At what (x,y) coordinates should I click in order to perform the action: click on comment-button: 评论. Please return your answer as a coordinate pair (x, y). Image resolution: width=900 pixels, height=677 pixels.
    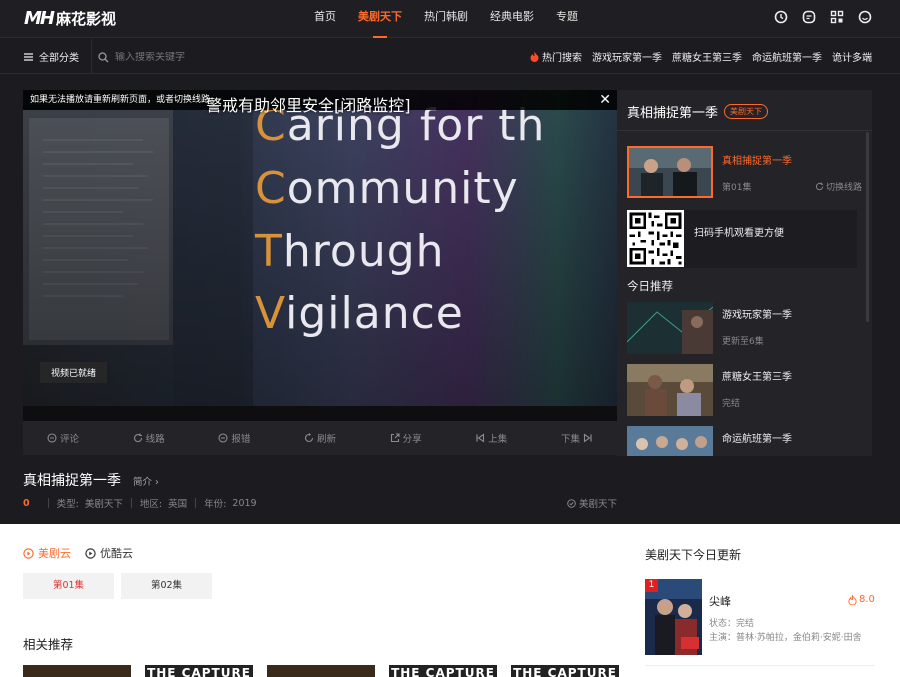
    Looking at the image, I should click on (63, 438).